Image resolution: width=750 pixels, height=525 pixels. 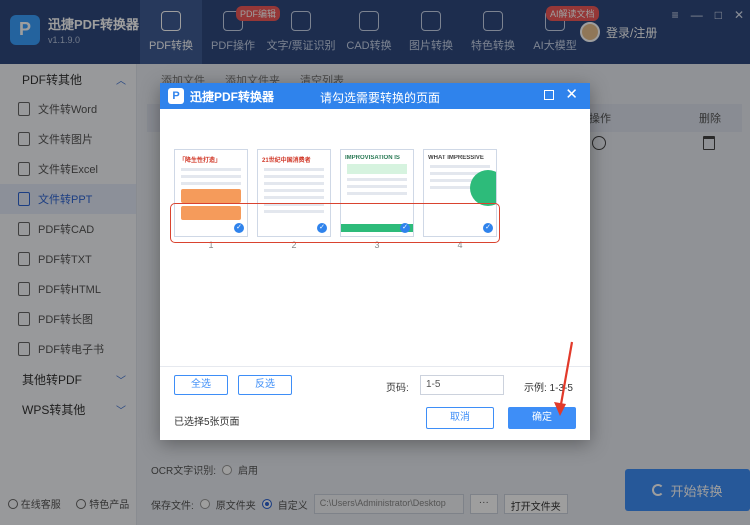 What do you see at coordinates (201, 385) in the screenshot?
I see `select-all-button: 全选` at bounding box center [201, 385].